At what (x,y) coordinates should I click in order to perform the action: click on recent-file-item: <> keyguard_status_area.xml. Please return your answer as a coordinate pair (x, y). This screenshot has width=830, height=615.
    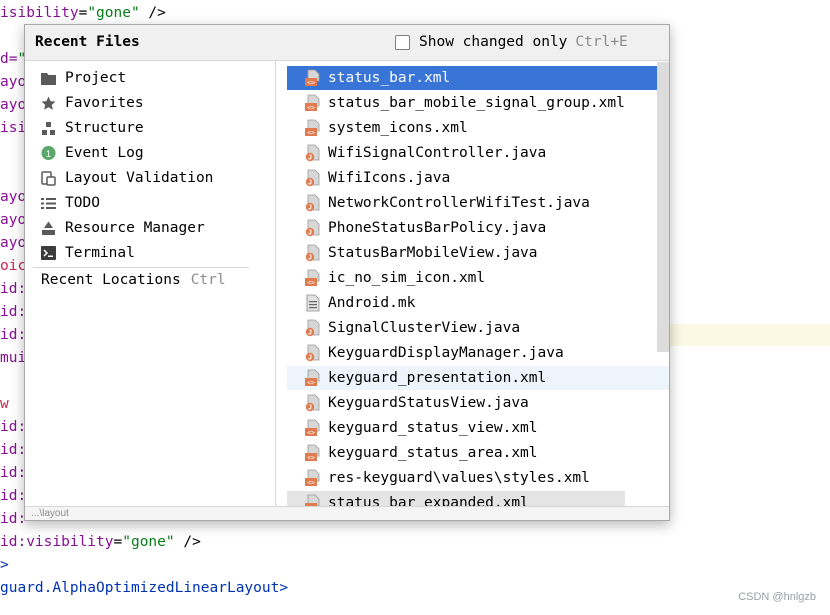
    Looking at the image, I should click on (478, 453).